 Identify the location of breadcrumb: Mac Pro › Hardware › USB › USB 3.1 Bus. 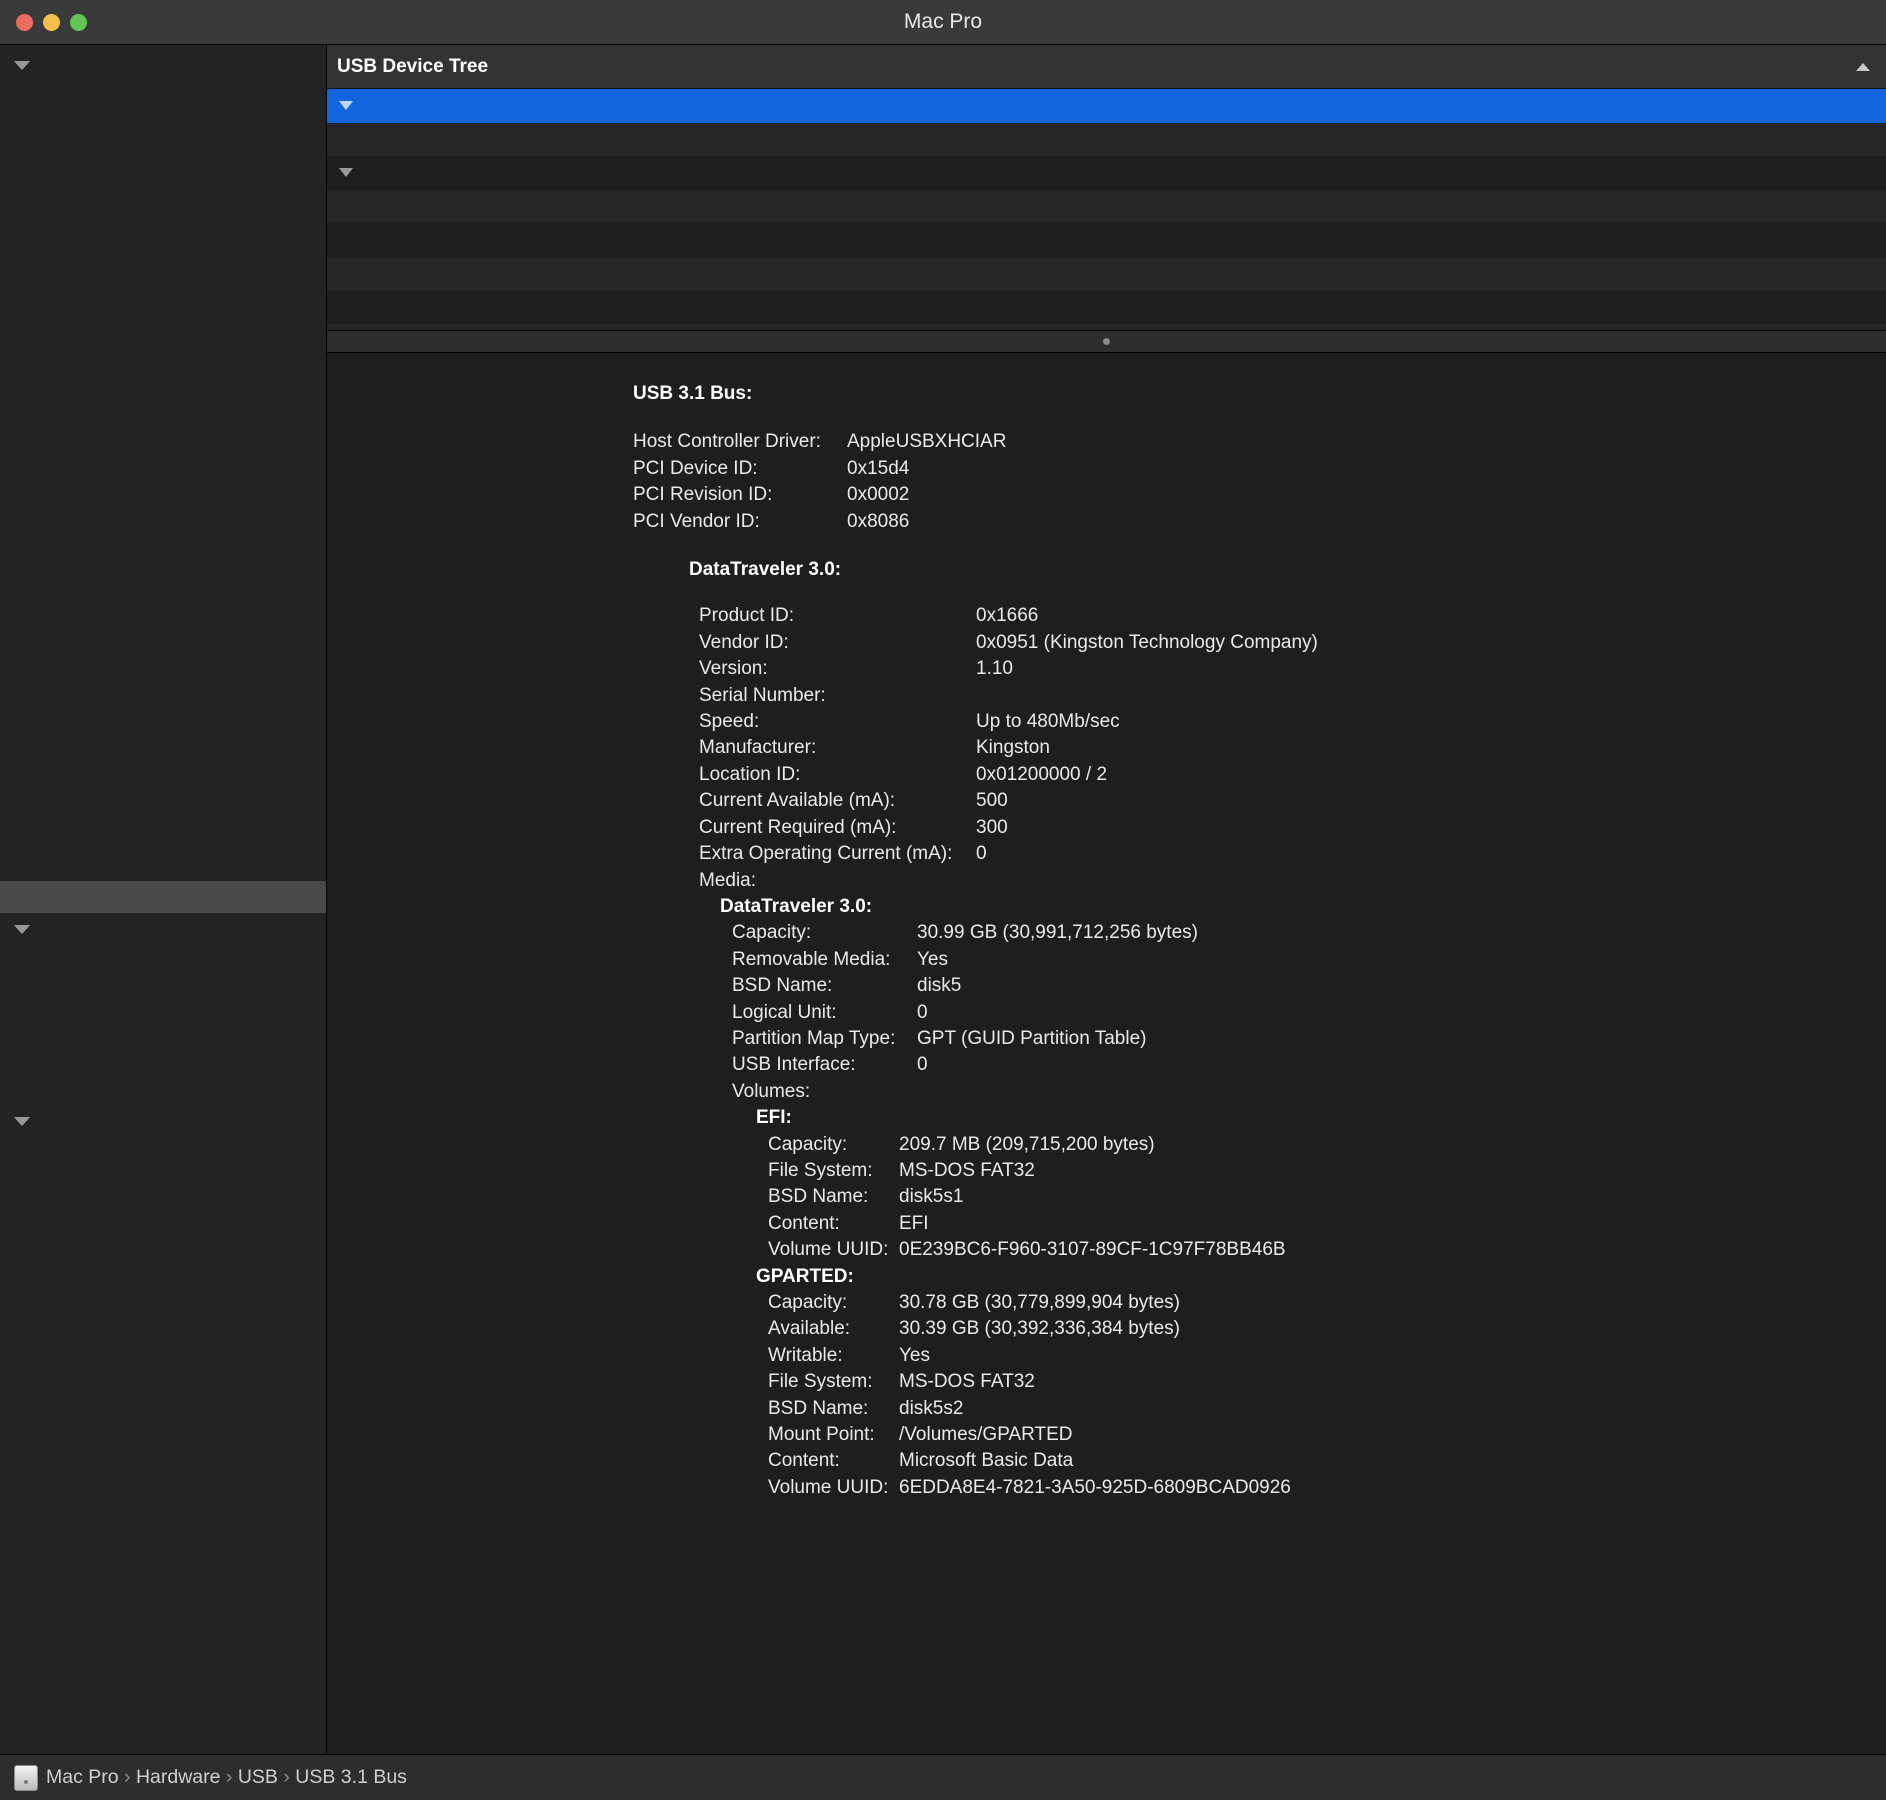
(226, 1777).